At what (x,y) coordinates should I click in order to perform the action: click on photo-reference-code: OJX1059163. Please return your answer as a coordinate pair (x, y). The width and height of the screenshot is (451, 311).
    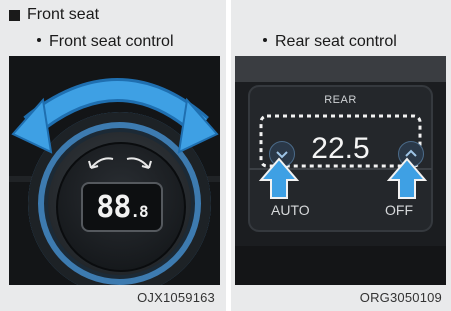
    Looking at the image, I should click on (176, 297).